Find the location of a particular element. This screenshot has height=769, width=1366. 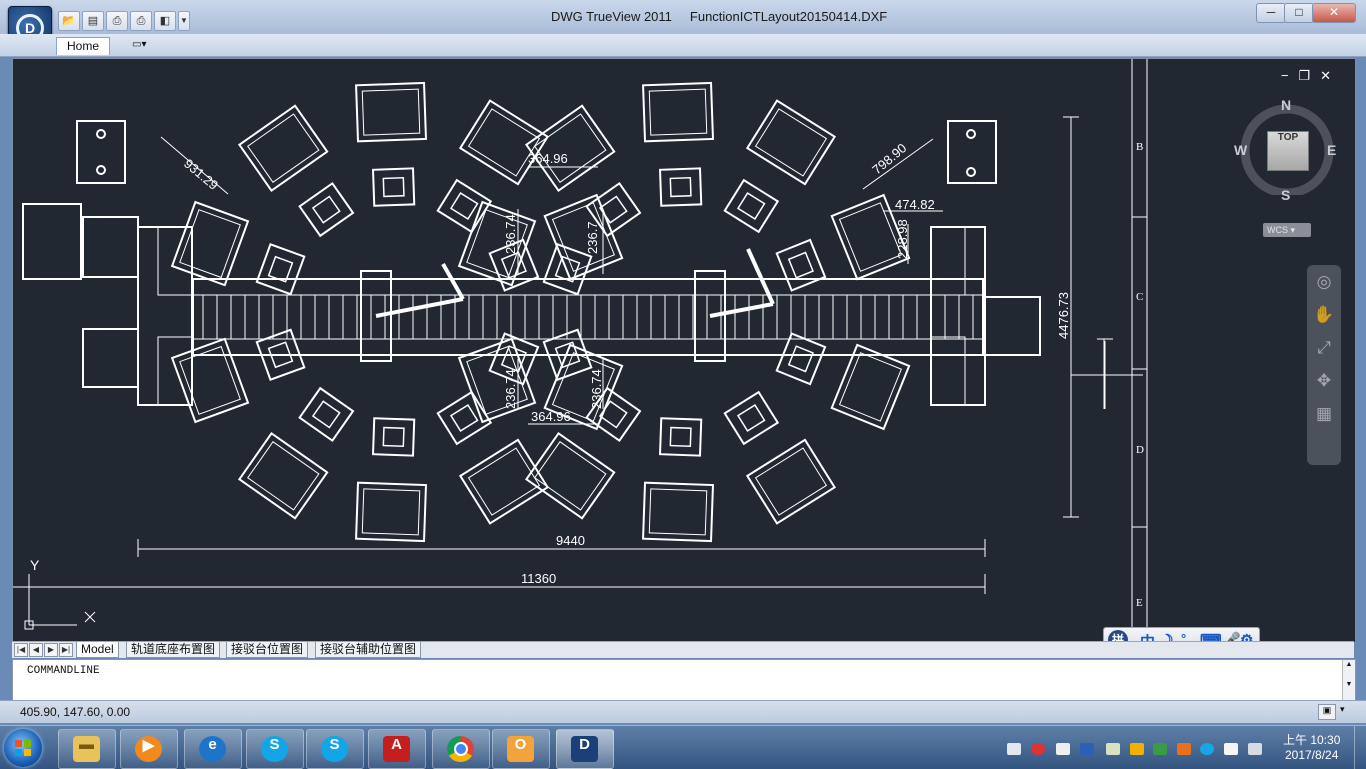

ruler-label-d: D is located at coordinates (1140, 450).